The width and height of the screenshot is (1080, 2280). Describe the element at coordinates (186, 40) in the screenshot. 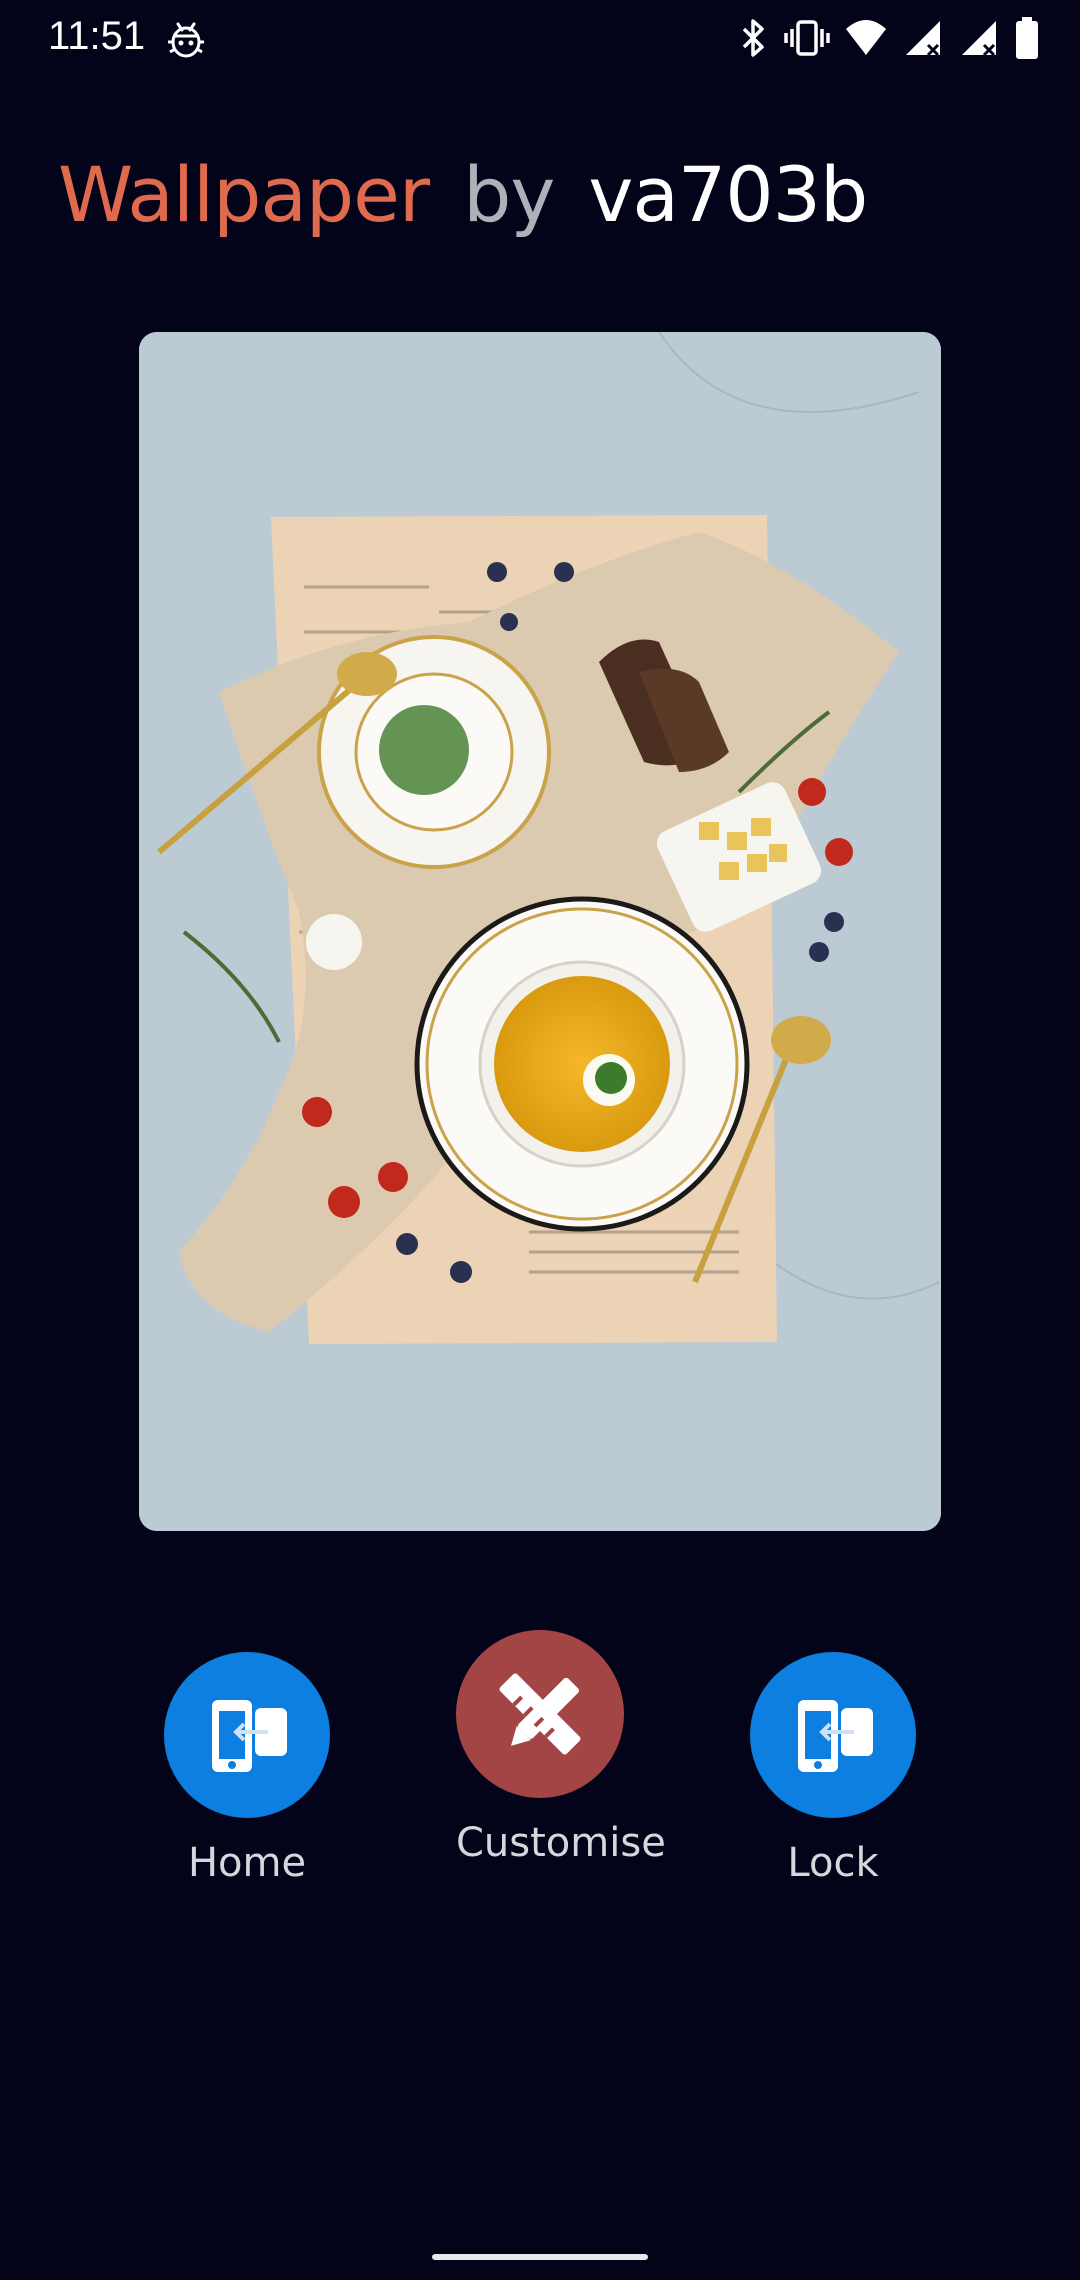

I see `bug-icon` at that location.